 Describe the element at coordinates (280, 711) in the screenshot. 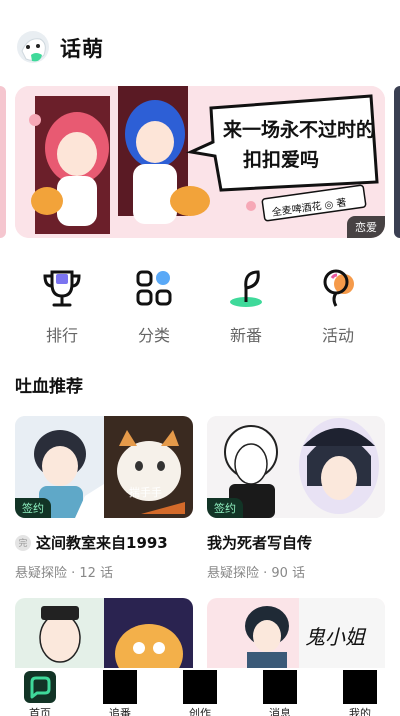

I see `tab-messages-label: 消息` at that location.